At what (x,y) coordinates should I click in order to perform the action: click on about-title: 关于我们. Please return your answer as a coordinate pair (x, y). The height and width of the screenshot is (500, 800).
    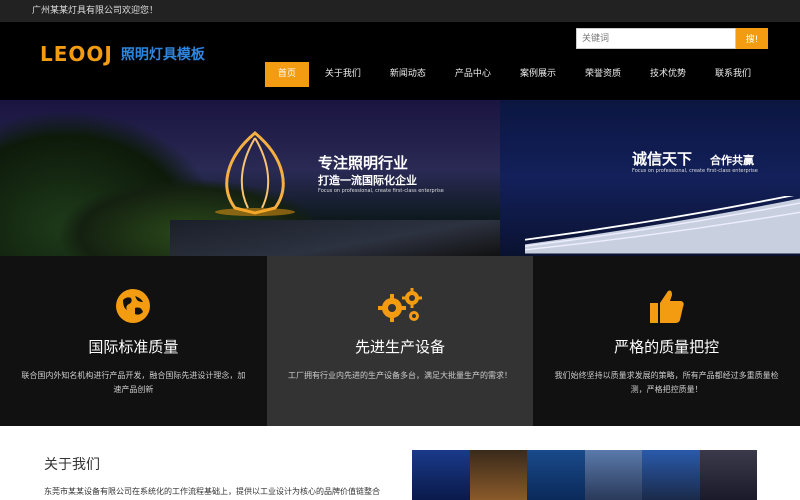
    Looking at the image, I should click on (72, 465).